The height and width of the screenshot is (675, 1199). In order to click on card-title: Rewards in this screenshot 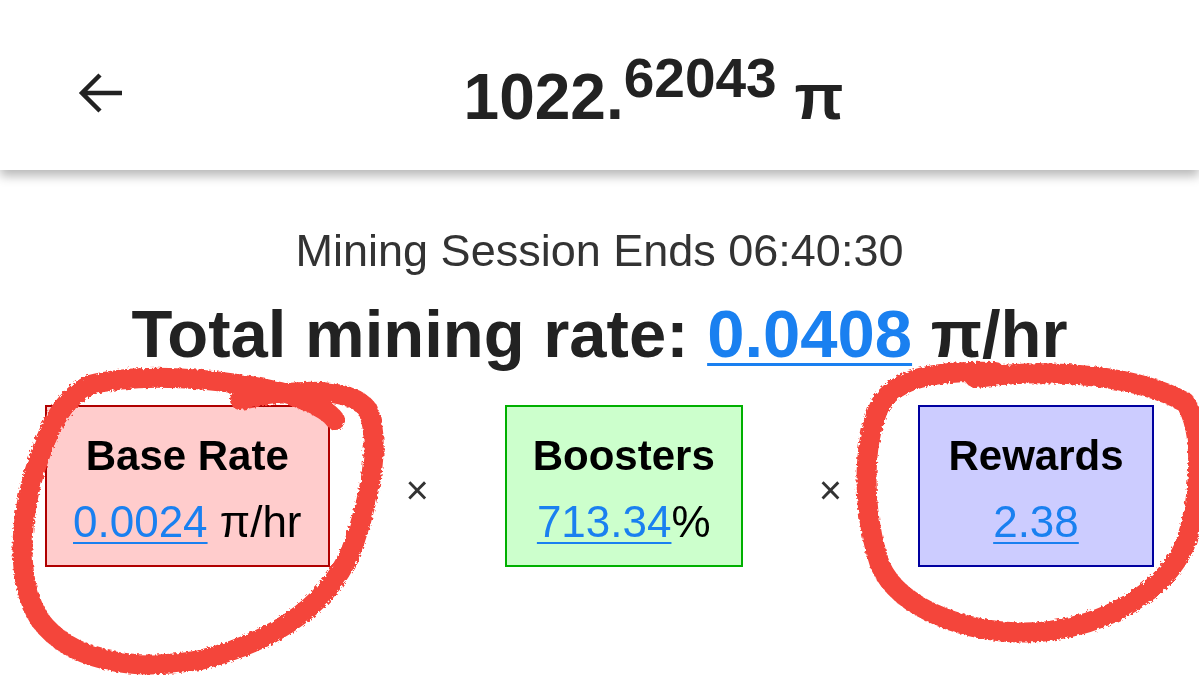, I will do `click(1036, 456)`.